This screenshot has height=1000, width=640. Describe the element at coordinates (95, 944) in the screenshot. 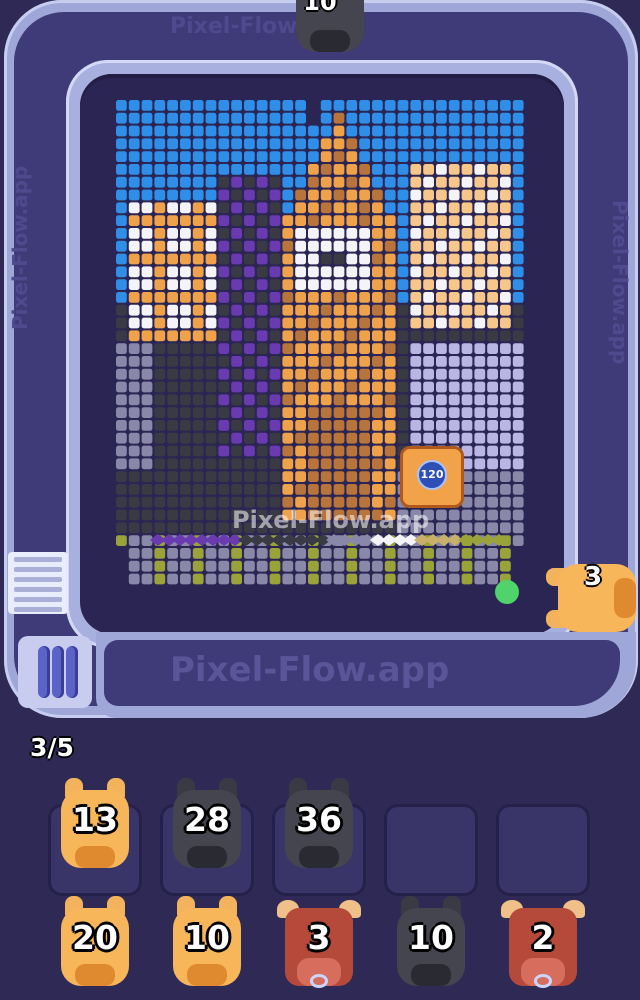

I see `piggy-token: 20` at that location.